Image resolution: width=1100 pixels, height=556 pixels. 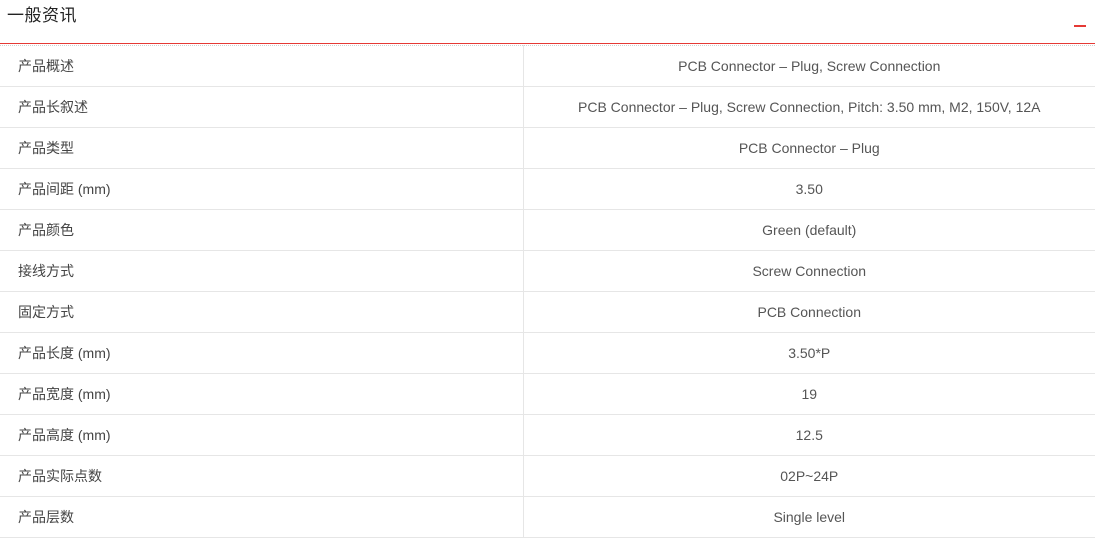 I want to click on table-row: 接线方式 Screw Connection, so click(x=547, y=271).